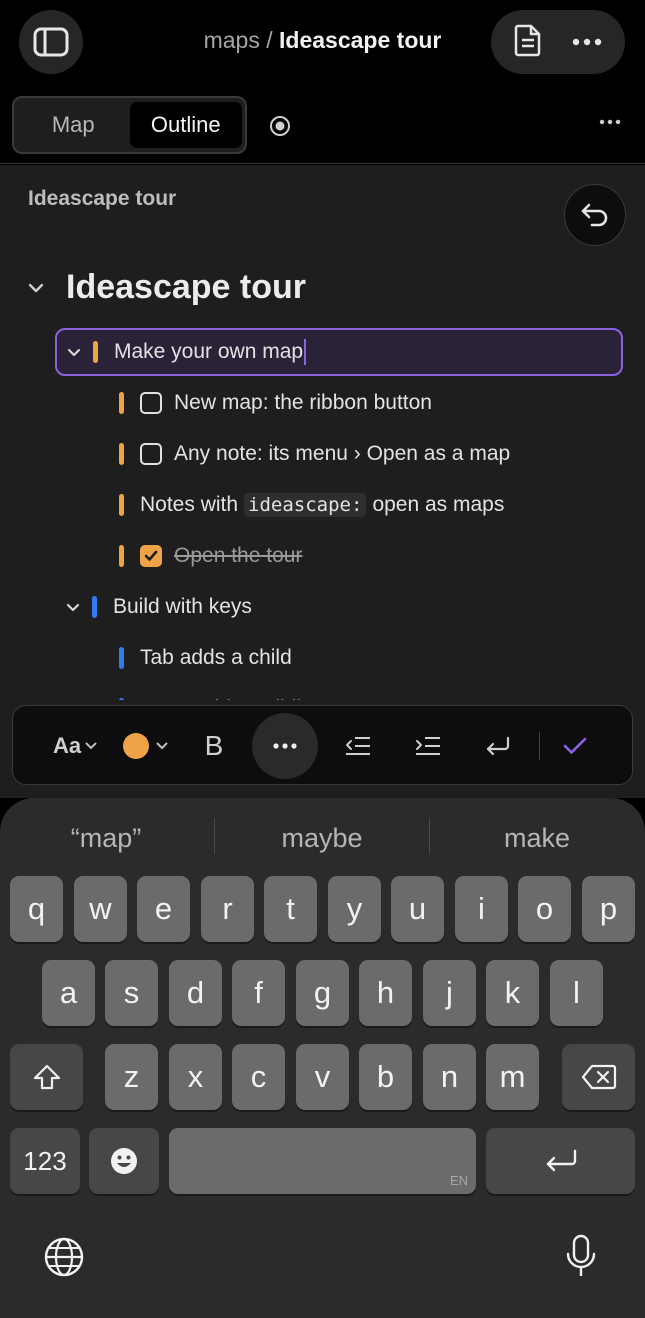 Image resolution: width=645 pixels, height=1318 pixels. What do you see at coordinates (189, 504) in the screenshot?
I see `outline-item-text: Notes with` at bounding box center [189, 504].